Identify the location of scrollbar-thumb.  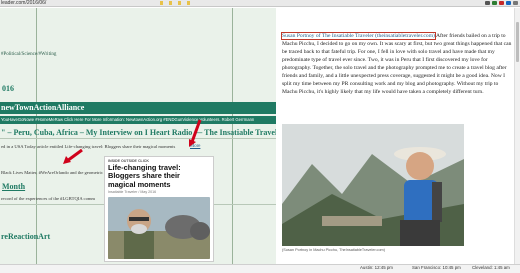
(517, 42).